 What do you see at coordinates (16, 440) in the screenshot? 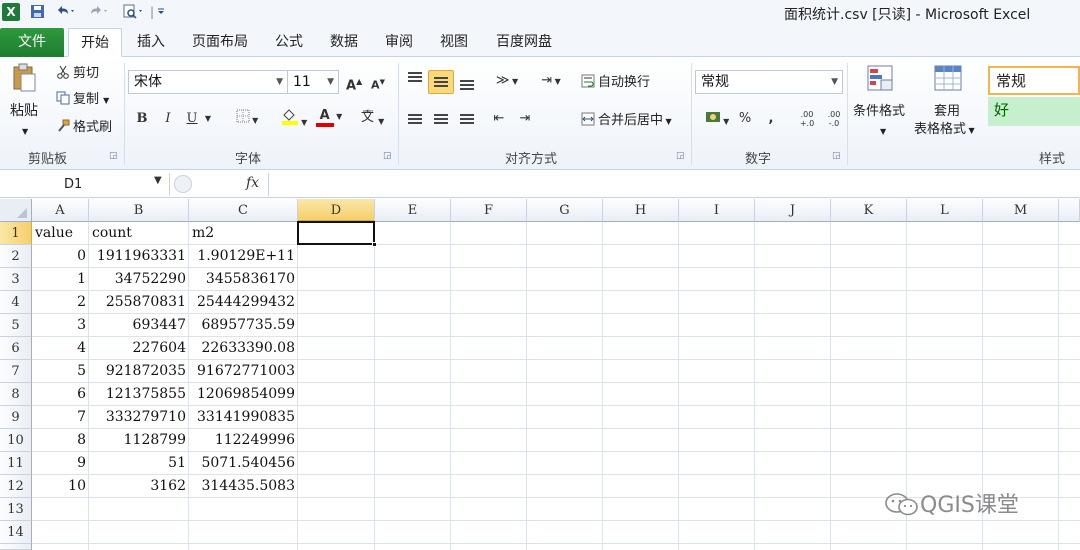
I see `row-header: 10` at bounding box center [16, 440].